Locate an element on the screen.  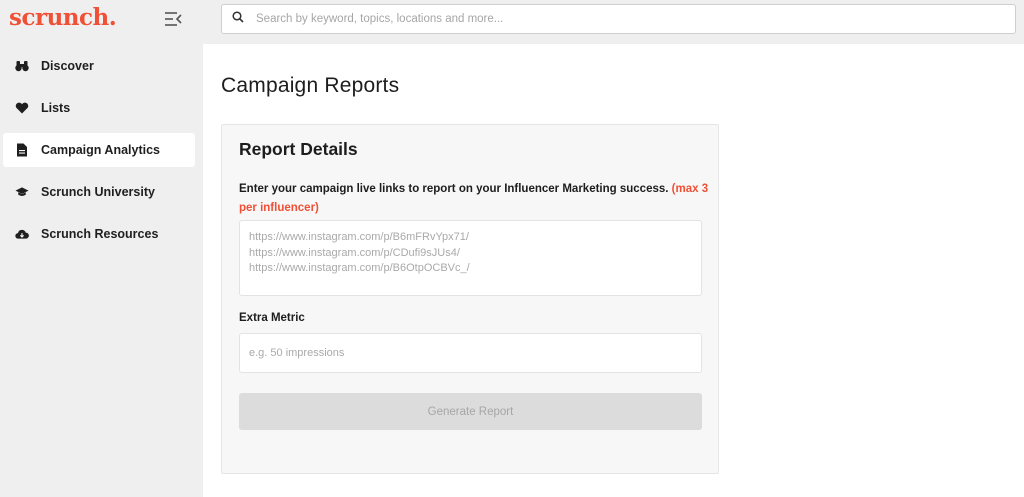
heart-icon is located at coordinates (22, 108).